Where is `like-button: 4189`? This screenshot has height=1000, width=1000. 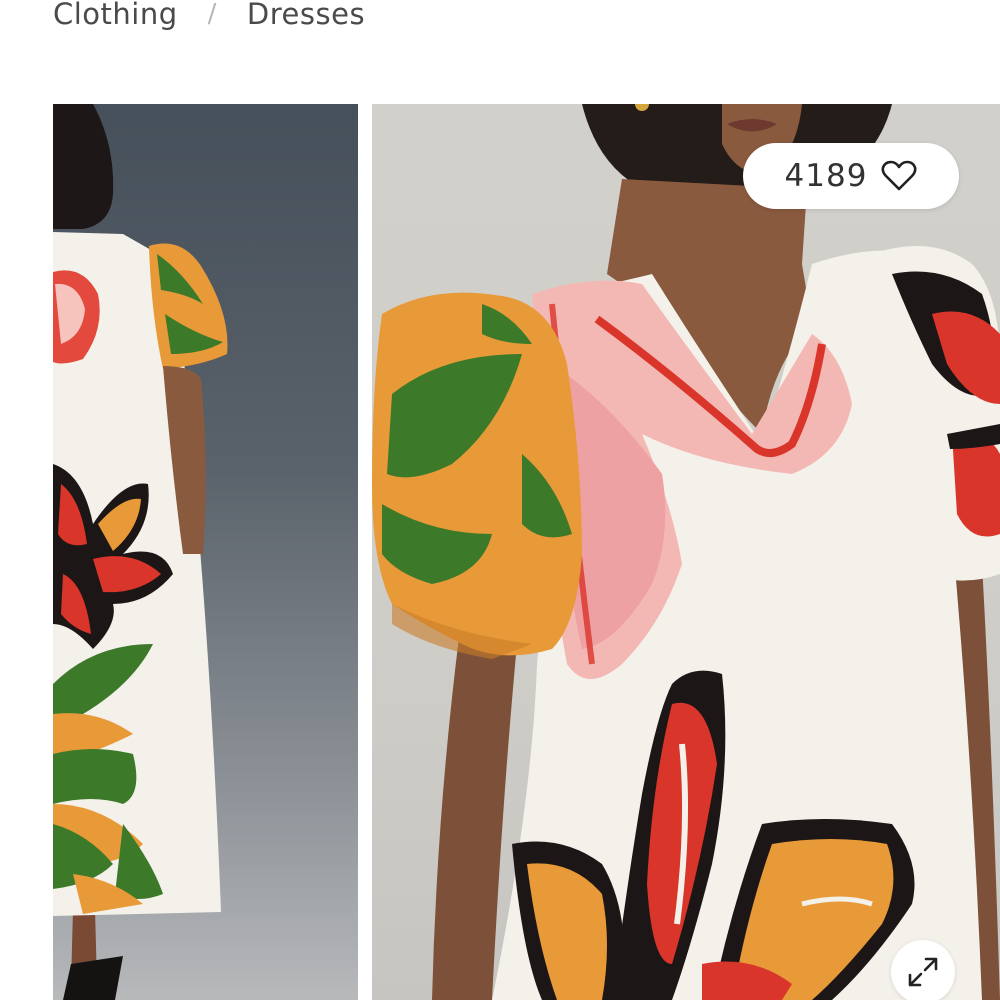
like-button: 4189 is located at coordinates (851, 176).